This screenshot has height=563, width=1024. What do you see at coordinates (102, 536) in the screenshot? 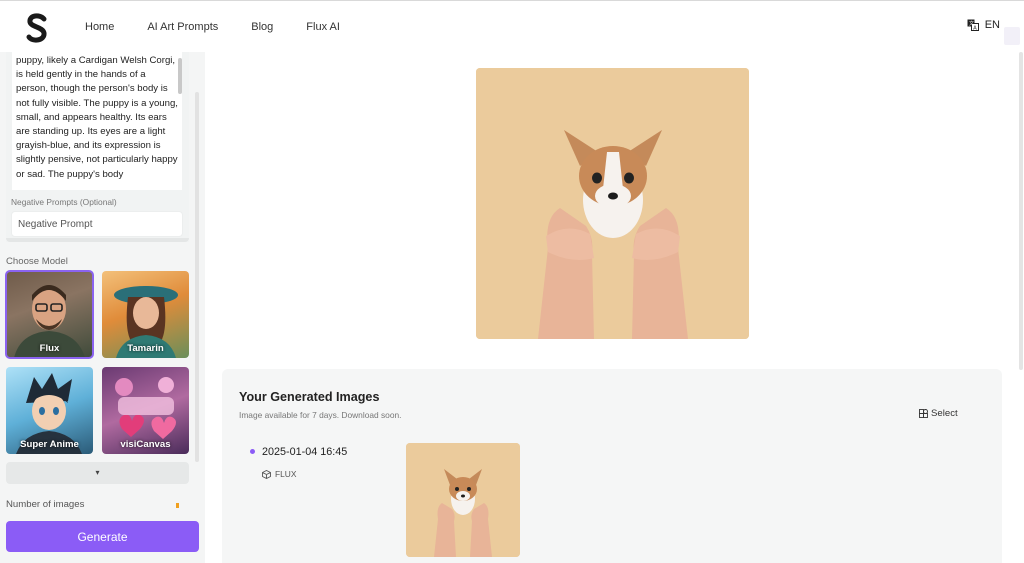
I see `generate-button: Generate` at bounding box center [102, 536].